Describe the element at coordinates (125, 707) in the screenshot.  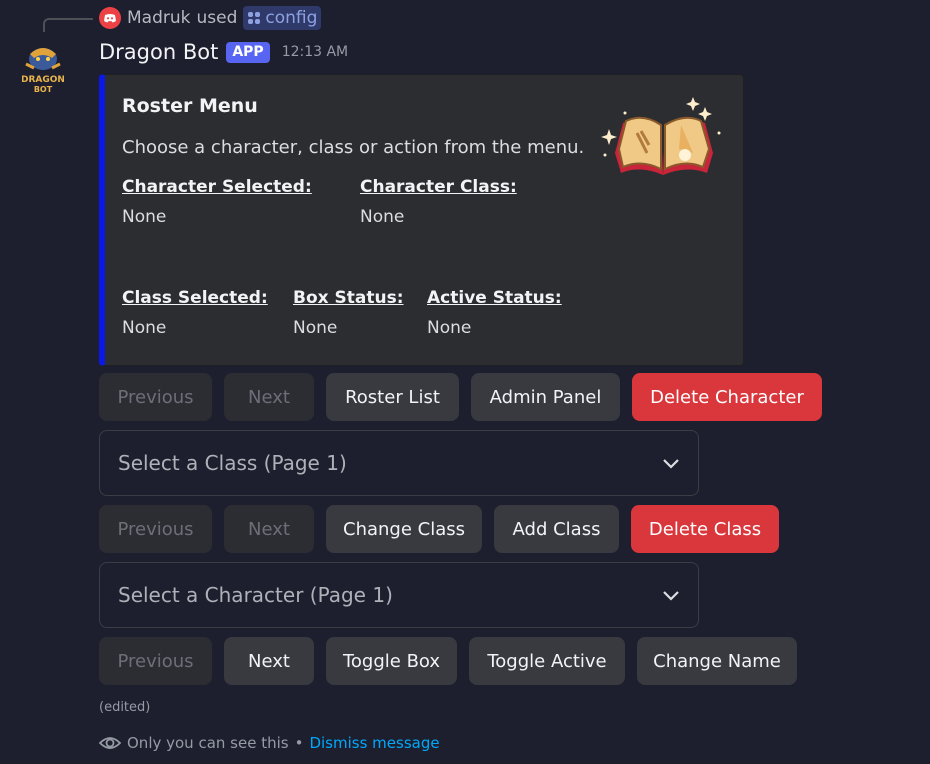
I see `edited-label: (edited)` at that location.